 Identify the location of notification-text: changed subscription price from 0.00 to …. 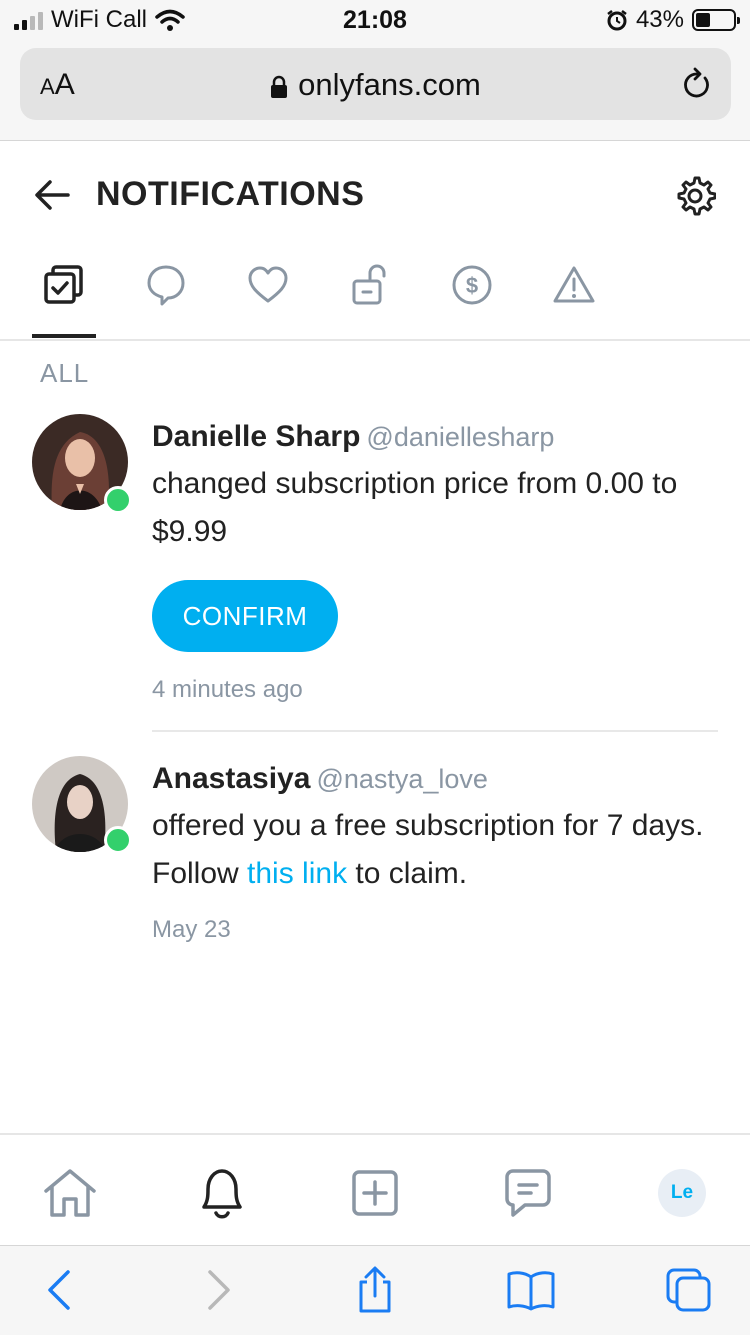
(415, 507).